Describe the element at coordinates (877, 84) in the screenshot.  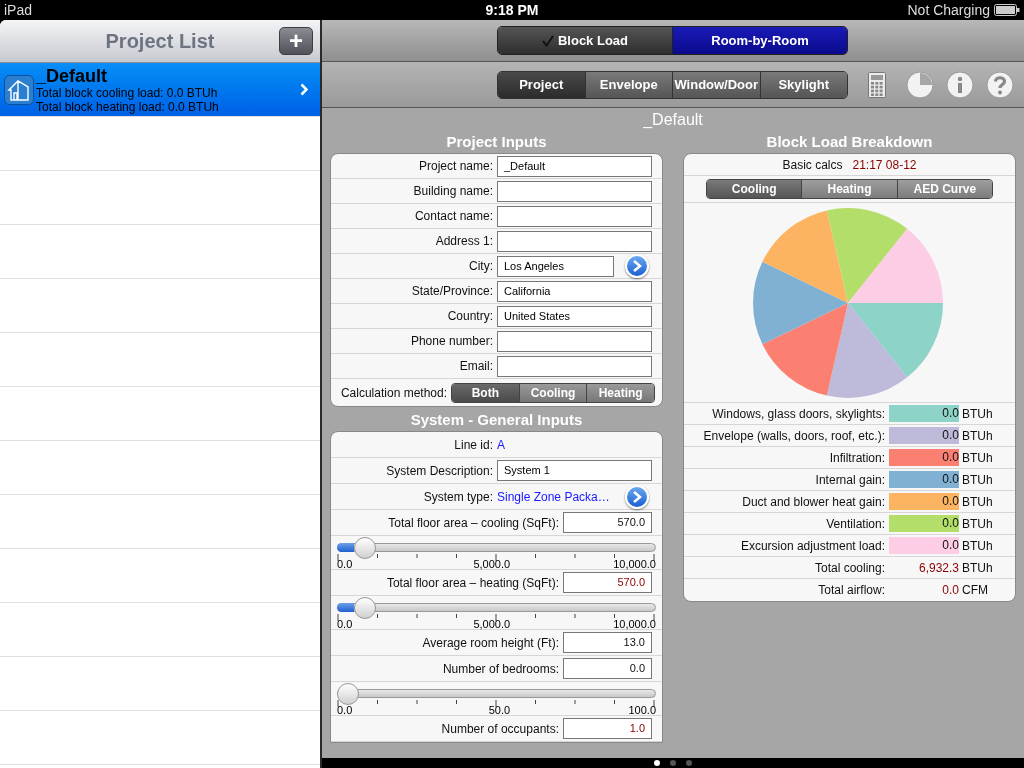
I see `calculator-icon` at that location.